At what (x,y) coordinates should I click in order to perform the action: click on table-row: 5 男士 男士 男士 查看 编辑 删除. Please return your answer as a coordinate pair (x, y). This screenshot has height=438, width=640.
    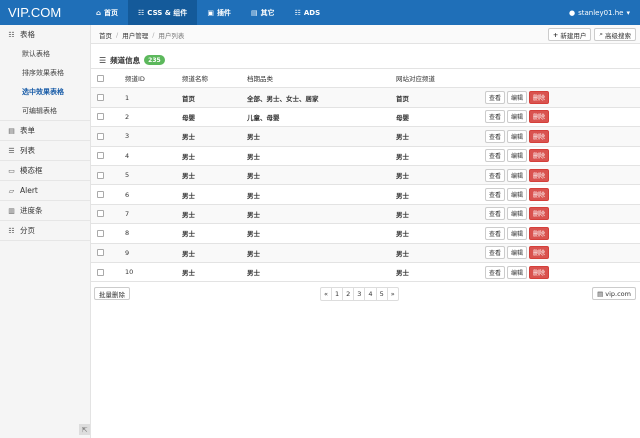
    Looking at the image, I should click on (365, 175).